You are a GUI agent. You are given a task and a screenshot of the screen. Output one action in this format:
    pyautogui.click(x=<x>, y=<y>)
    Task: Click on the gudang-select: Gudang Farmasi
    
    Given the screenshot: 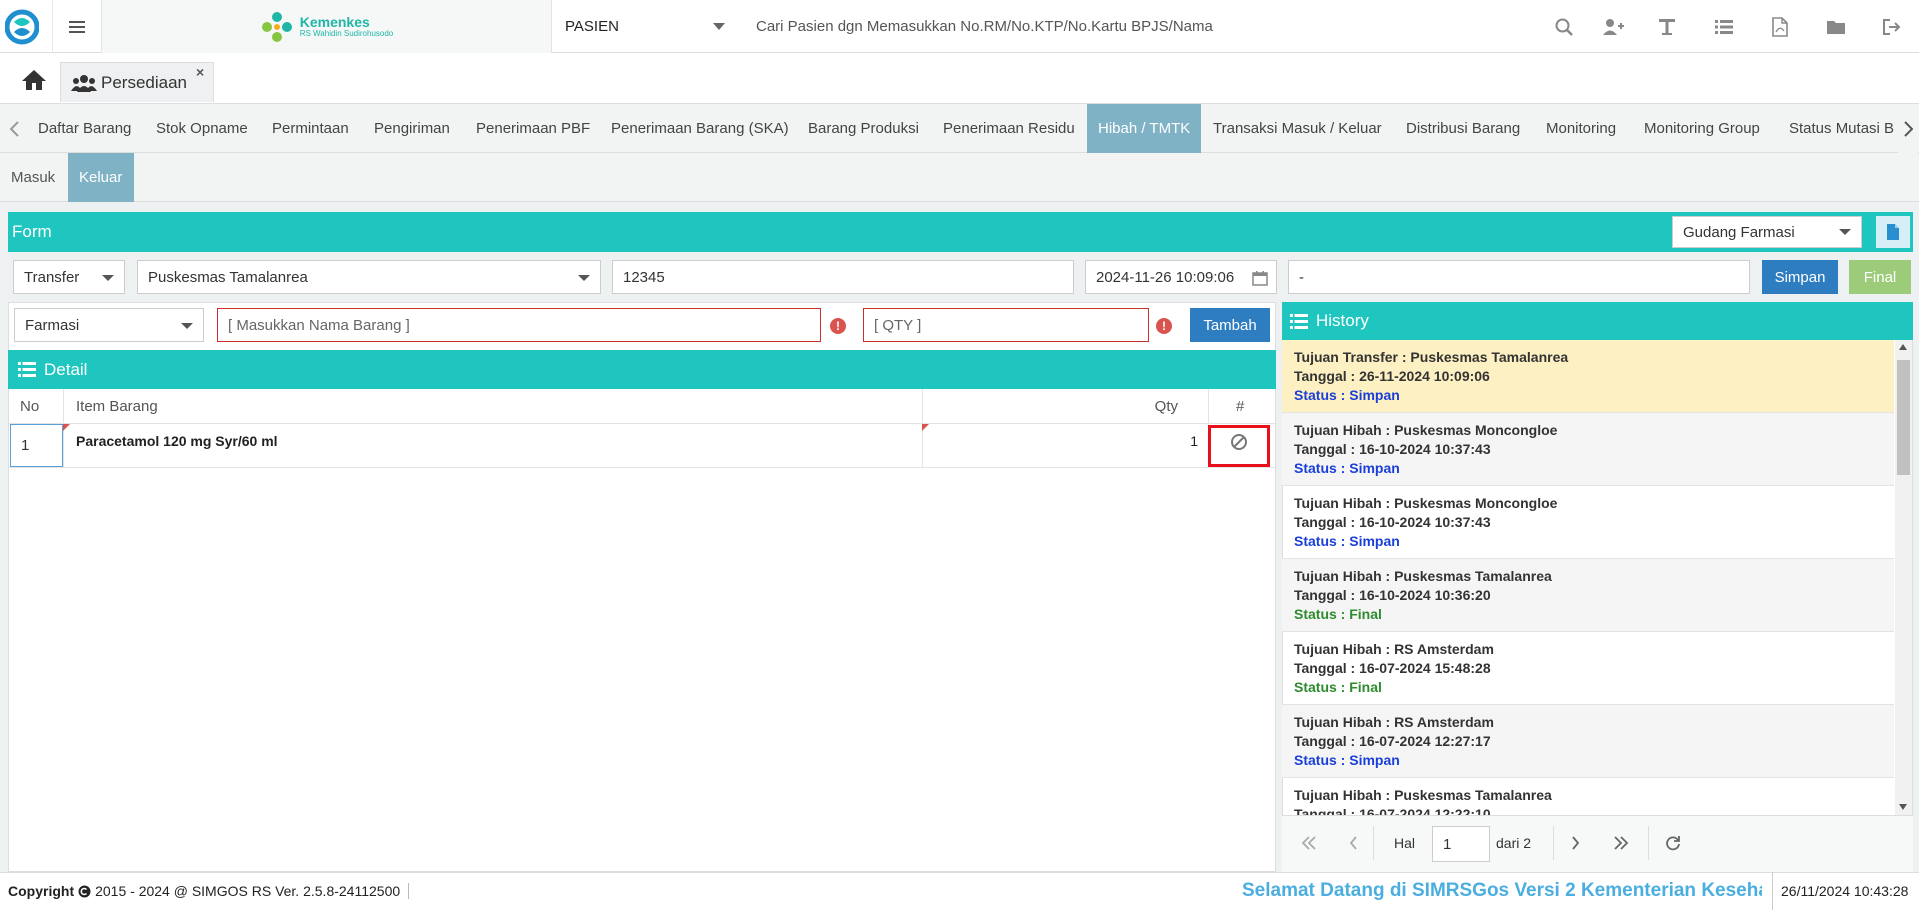 What is the action you would take?
    pyautogui.click(x=1767, y=232)
    